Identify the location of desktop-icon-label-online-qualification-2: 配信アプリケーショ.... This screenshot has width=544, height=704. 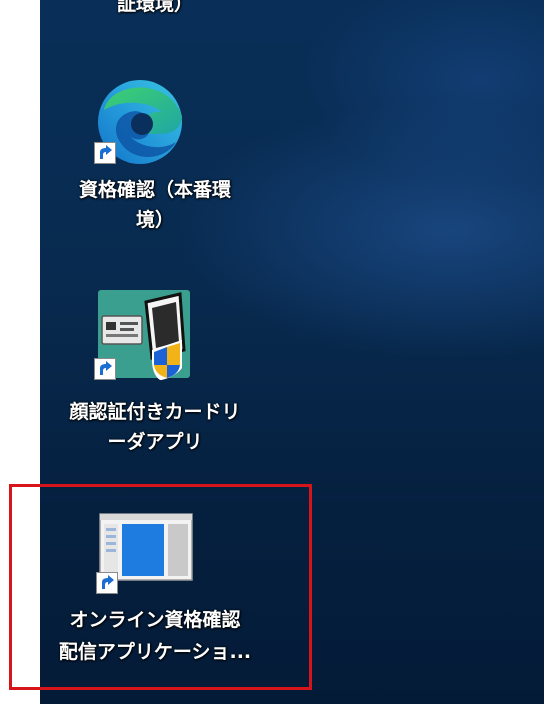
(155, 652).